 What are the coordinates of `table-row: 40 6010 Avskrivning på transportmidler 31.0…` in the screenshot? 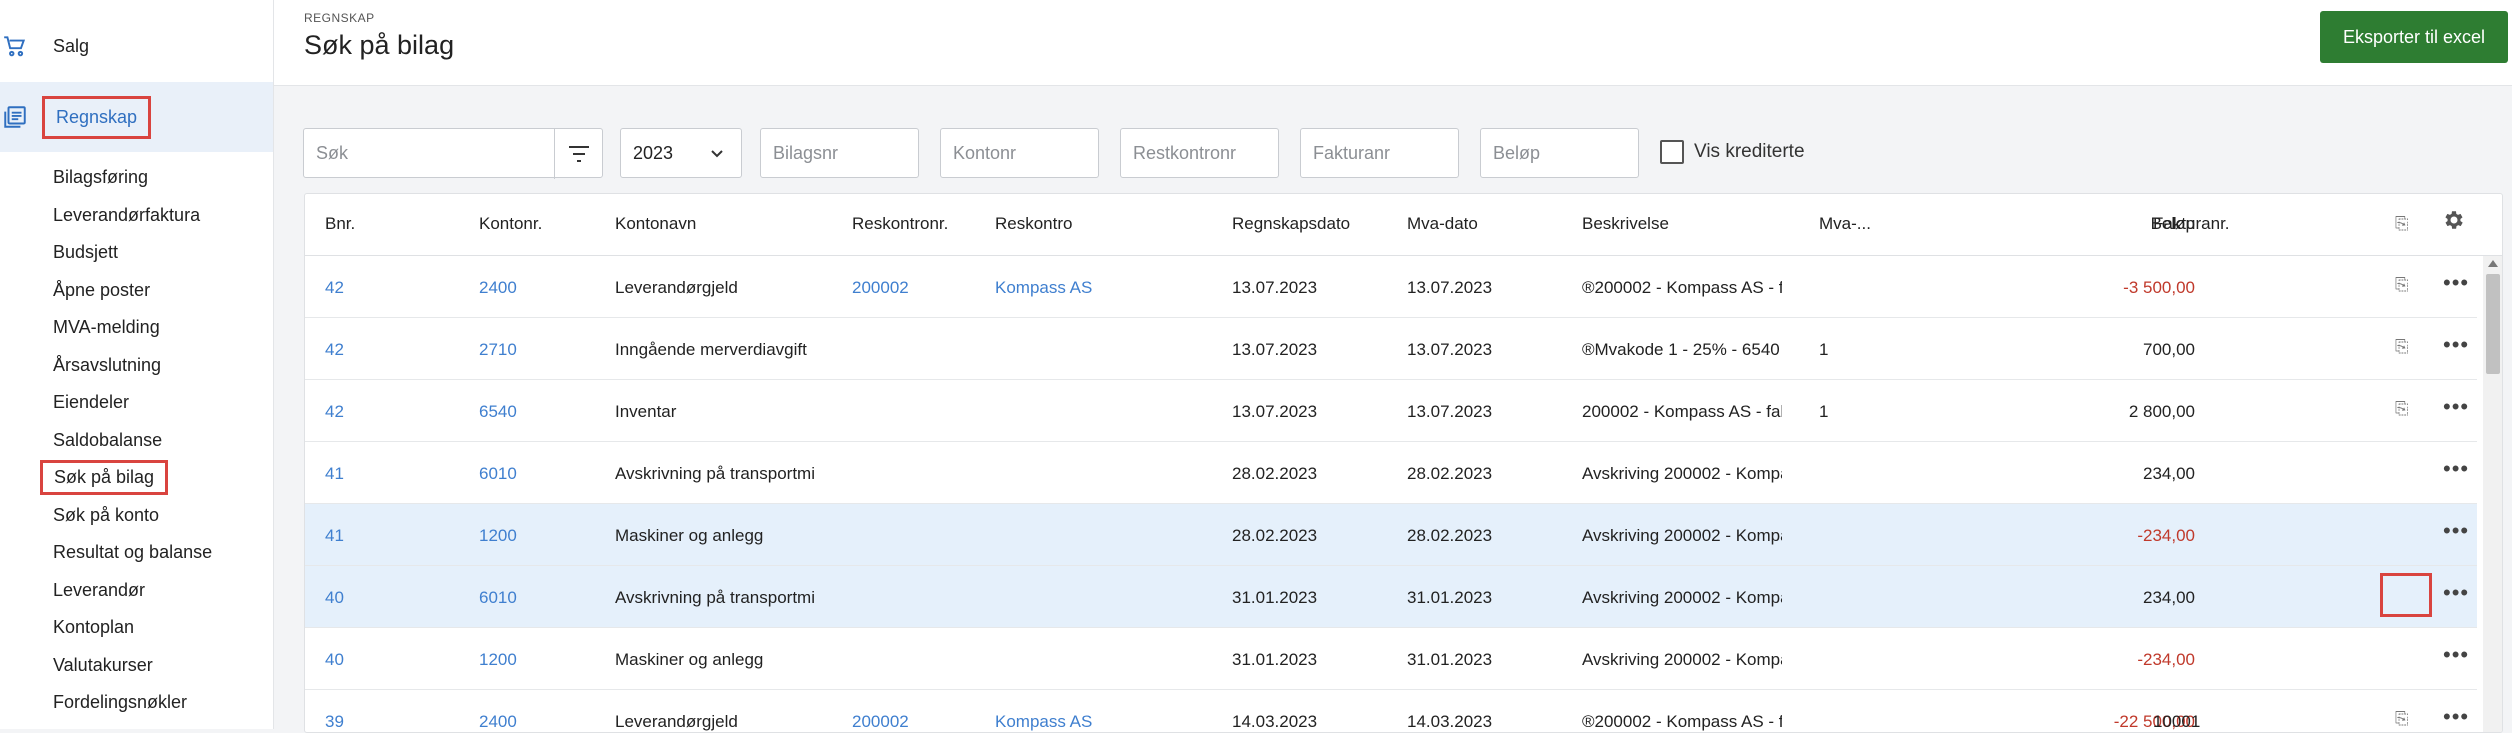 It's located at (1391, 597).